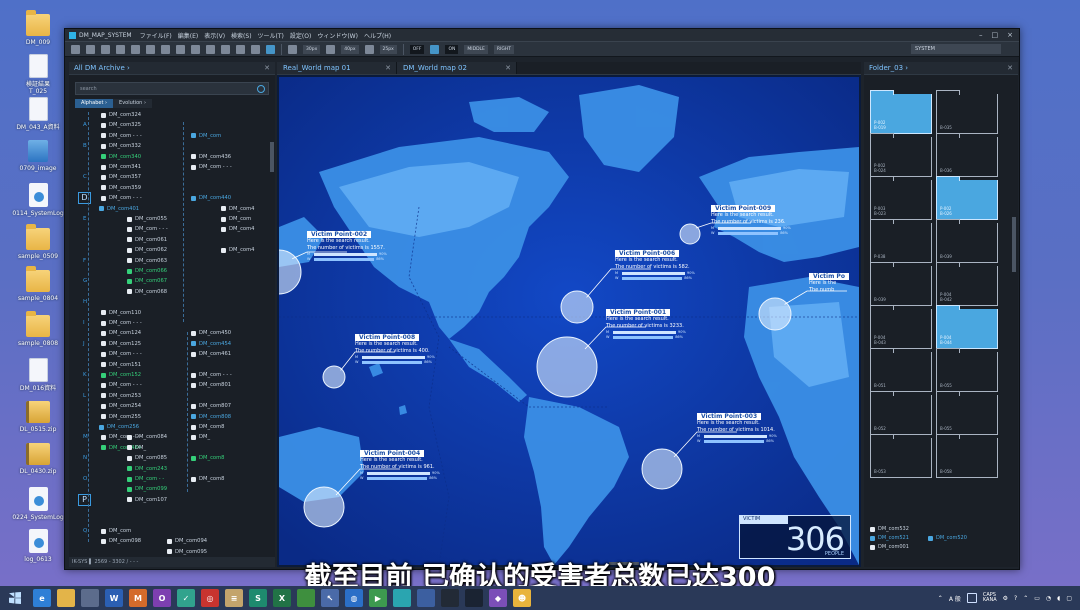  I want to click on index-letter-q: Q, so click(85, 531).